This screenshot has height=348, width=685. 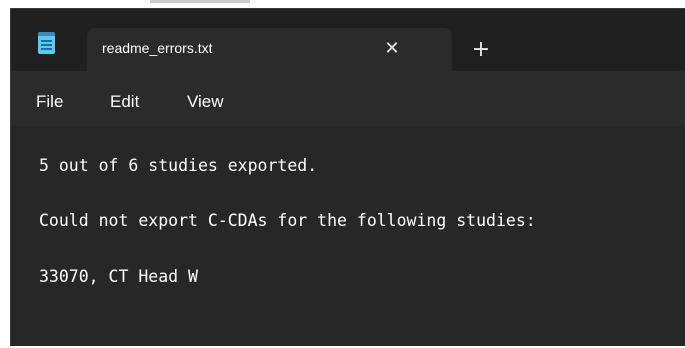 What do you see at coordinates (157, 48) in the screenshot?
I see `tab-title: readme_errors.txt` at bounding box center [157, 48].